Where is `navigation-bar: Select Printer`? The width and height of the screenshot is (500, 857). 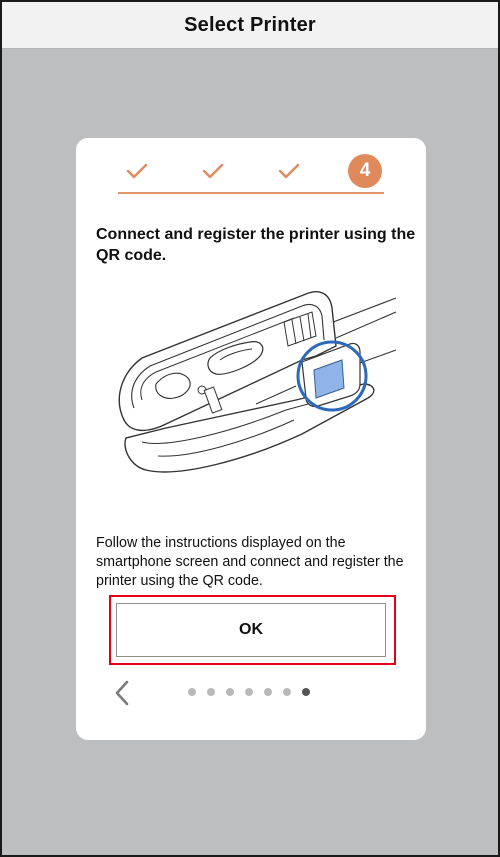 navigation-bar: Select Printer is located at coordinates (250, 25).